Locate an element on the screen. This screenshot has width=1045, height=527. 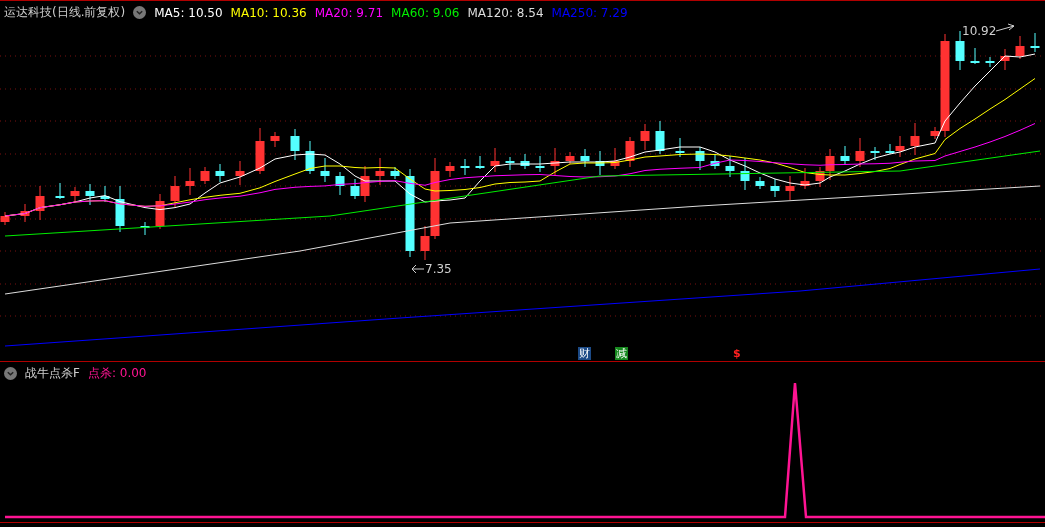
signal-mark: $ is located at coordinates (737, 353).